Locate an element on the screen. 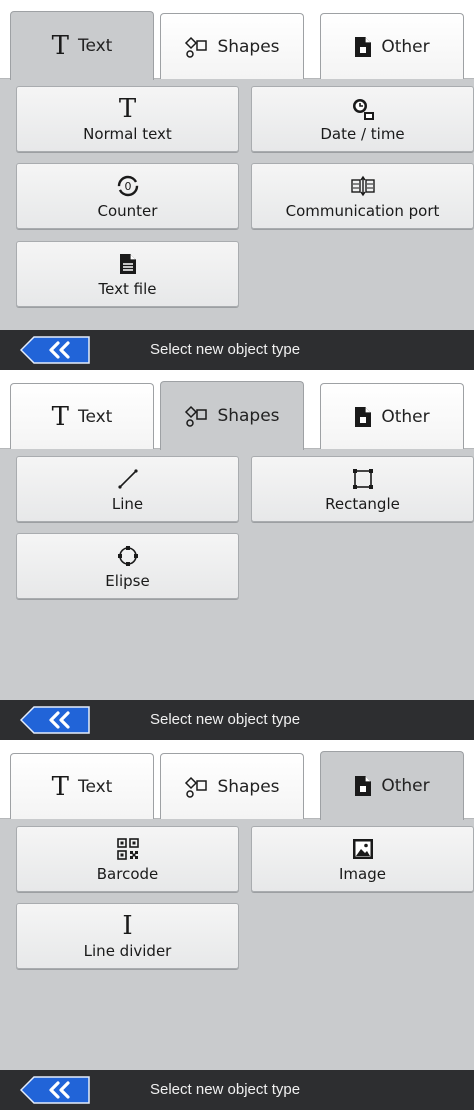 Image resolution: width=474 pixels, height=1112 pixels. svg-text: 0 is located at coordinates (127, 186).